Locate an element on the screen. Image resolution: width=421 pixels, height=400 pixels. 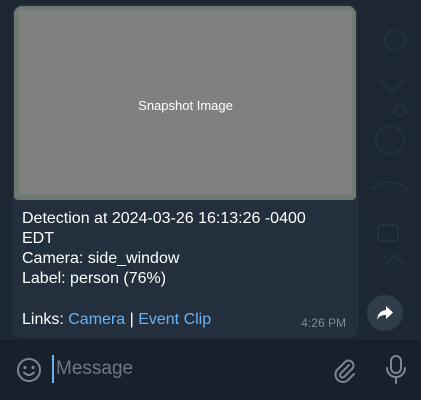
links-line: Links: Camera | Event Clip is located at coordinates (116, 320).